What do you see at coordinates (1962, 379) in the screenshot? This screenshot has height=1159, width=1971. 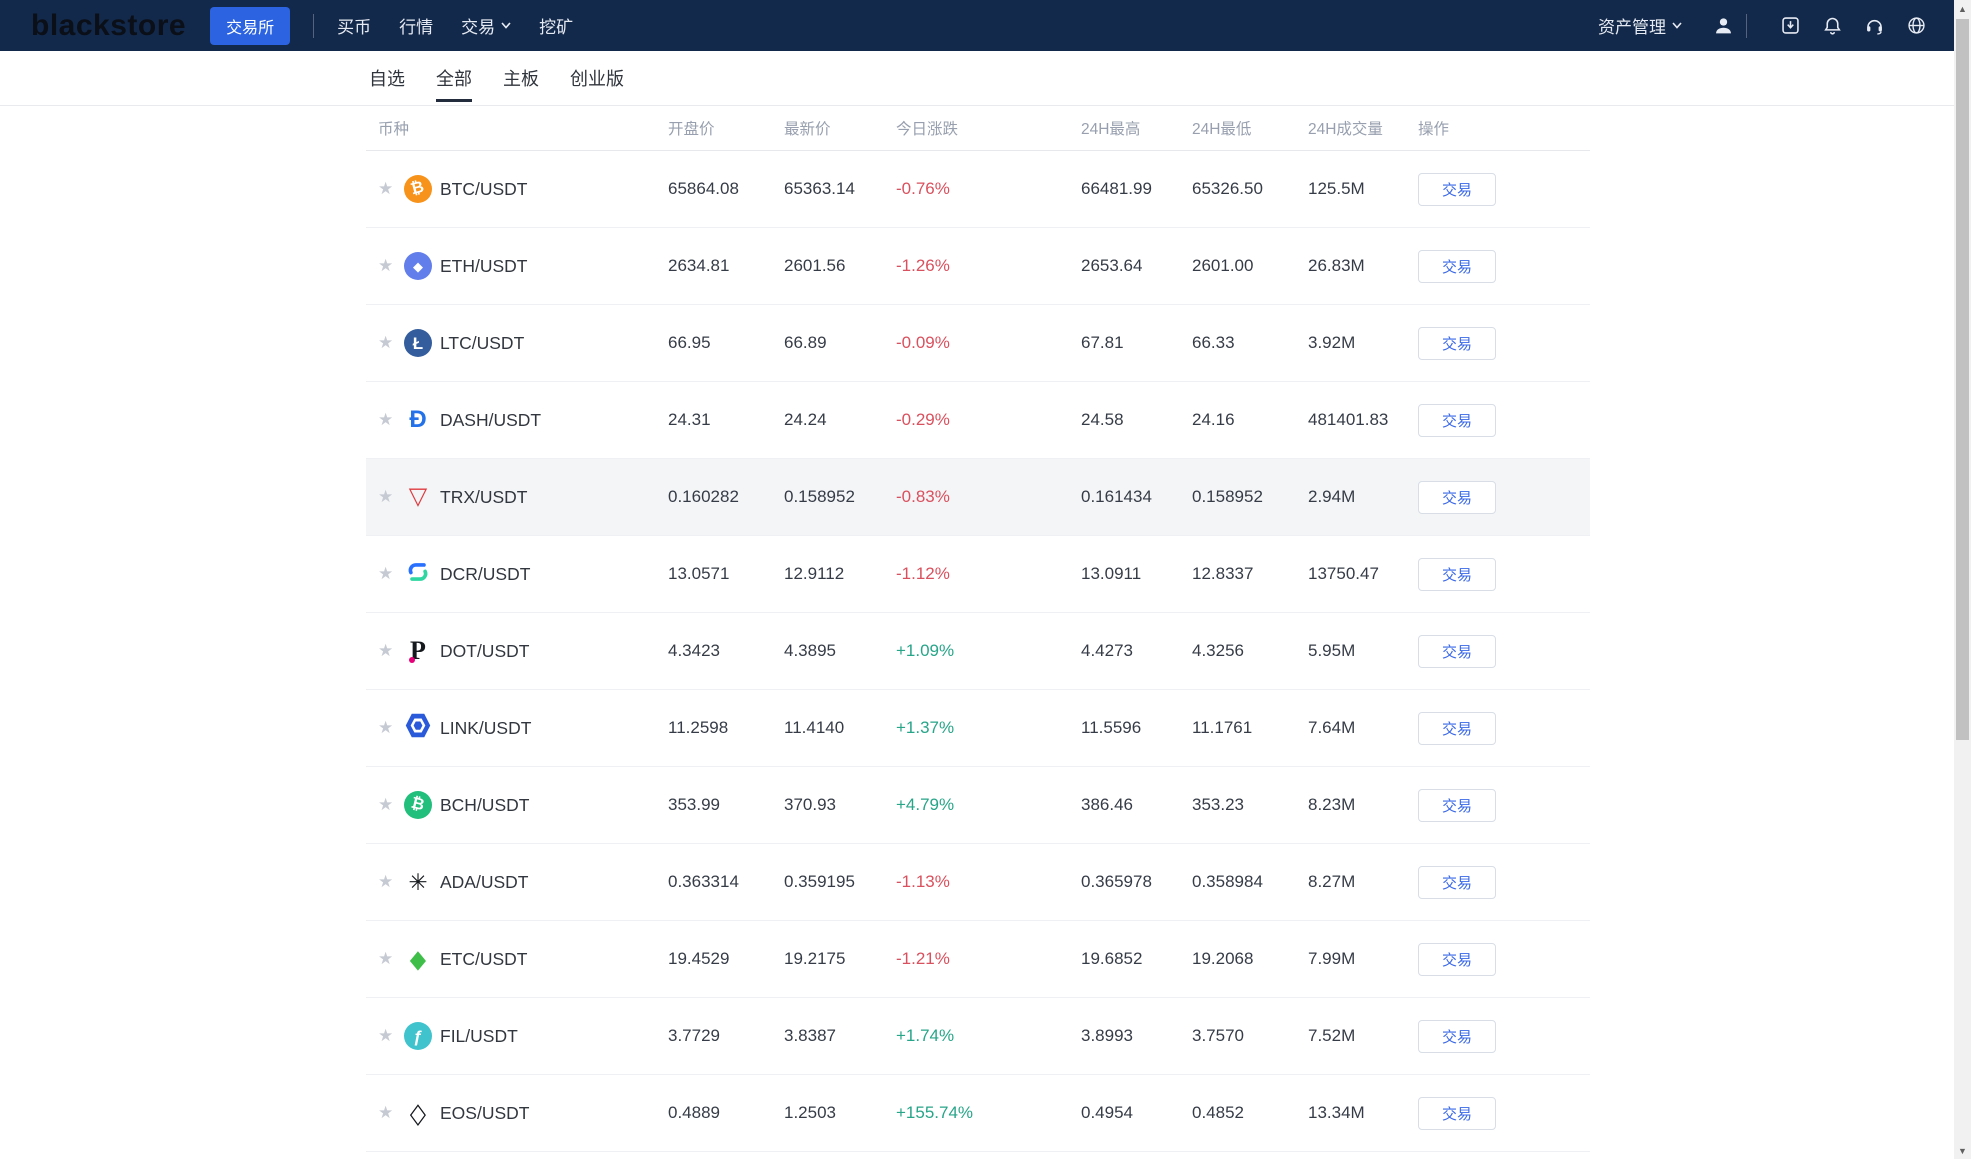 I see `scrollbar-thumb` at bounding box center [1962, 379].